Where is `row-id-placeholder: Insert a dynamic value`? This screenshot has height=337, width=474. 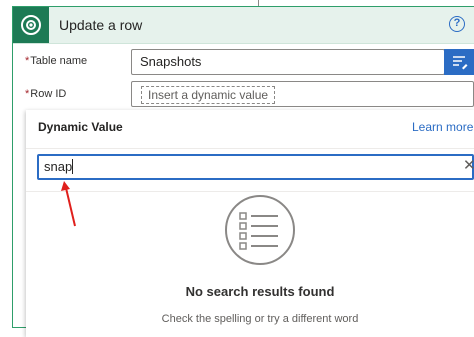
row-id-placeholder: Insert a dynamic value is located at coordinates (208, 95).